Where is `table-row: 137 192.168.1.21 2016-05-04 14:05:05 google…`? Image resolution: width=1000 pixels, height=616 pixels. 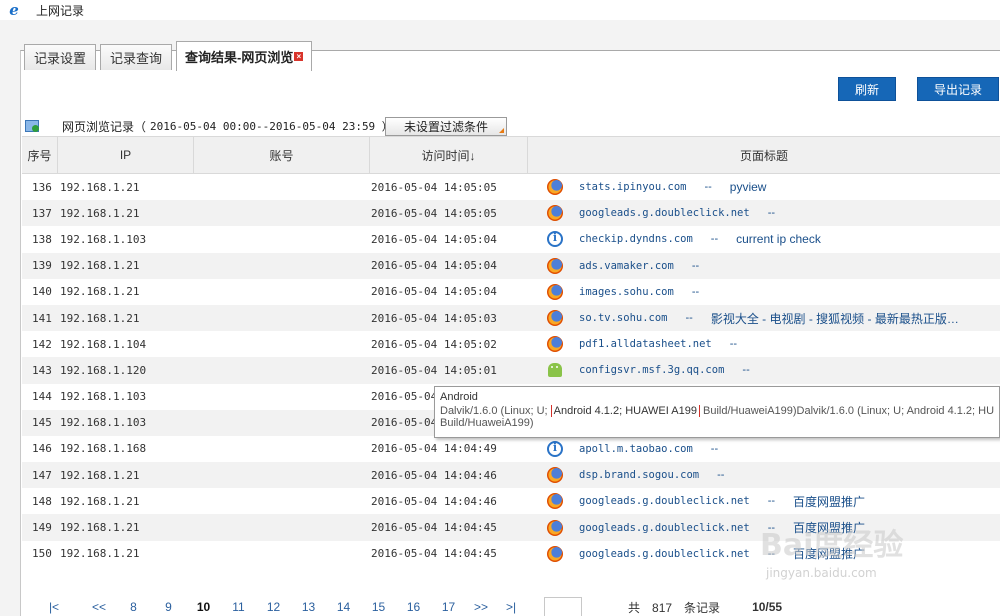
table-row: 137 192.168.1.21 2016-05-04 14:05:05 google… is located at coordinates (511, 213).